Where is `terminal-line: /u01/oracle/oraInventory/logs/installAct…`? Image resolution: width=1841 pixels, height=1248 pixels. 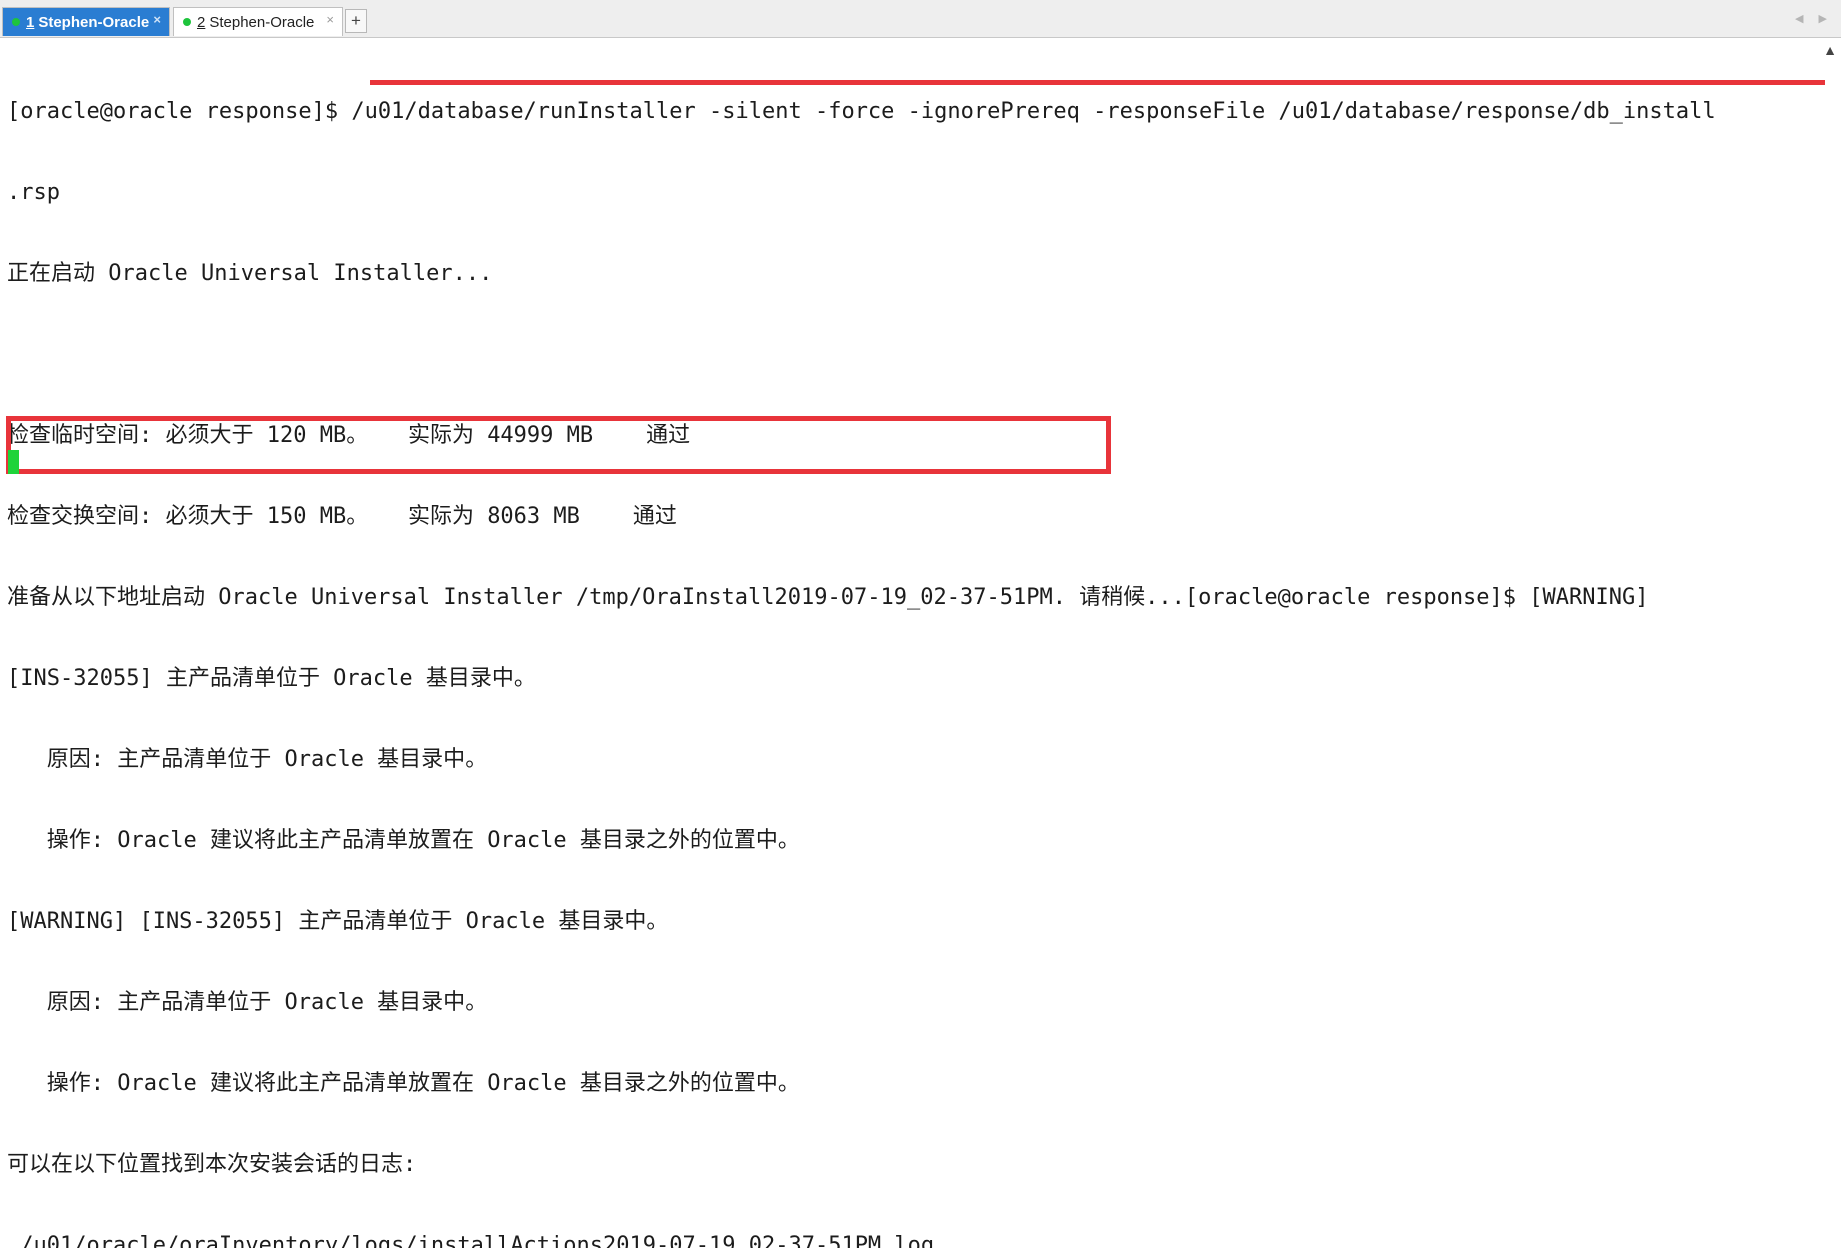 terminal-line: /u01/oracle/oraInventory/logs/installAct… is located at coordinates (471, 1240).